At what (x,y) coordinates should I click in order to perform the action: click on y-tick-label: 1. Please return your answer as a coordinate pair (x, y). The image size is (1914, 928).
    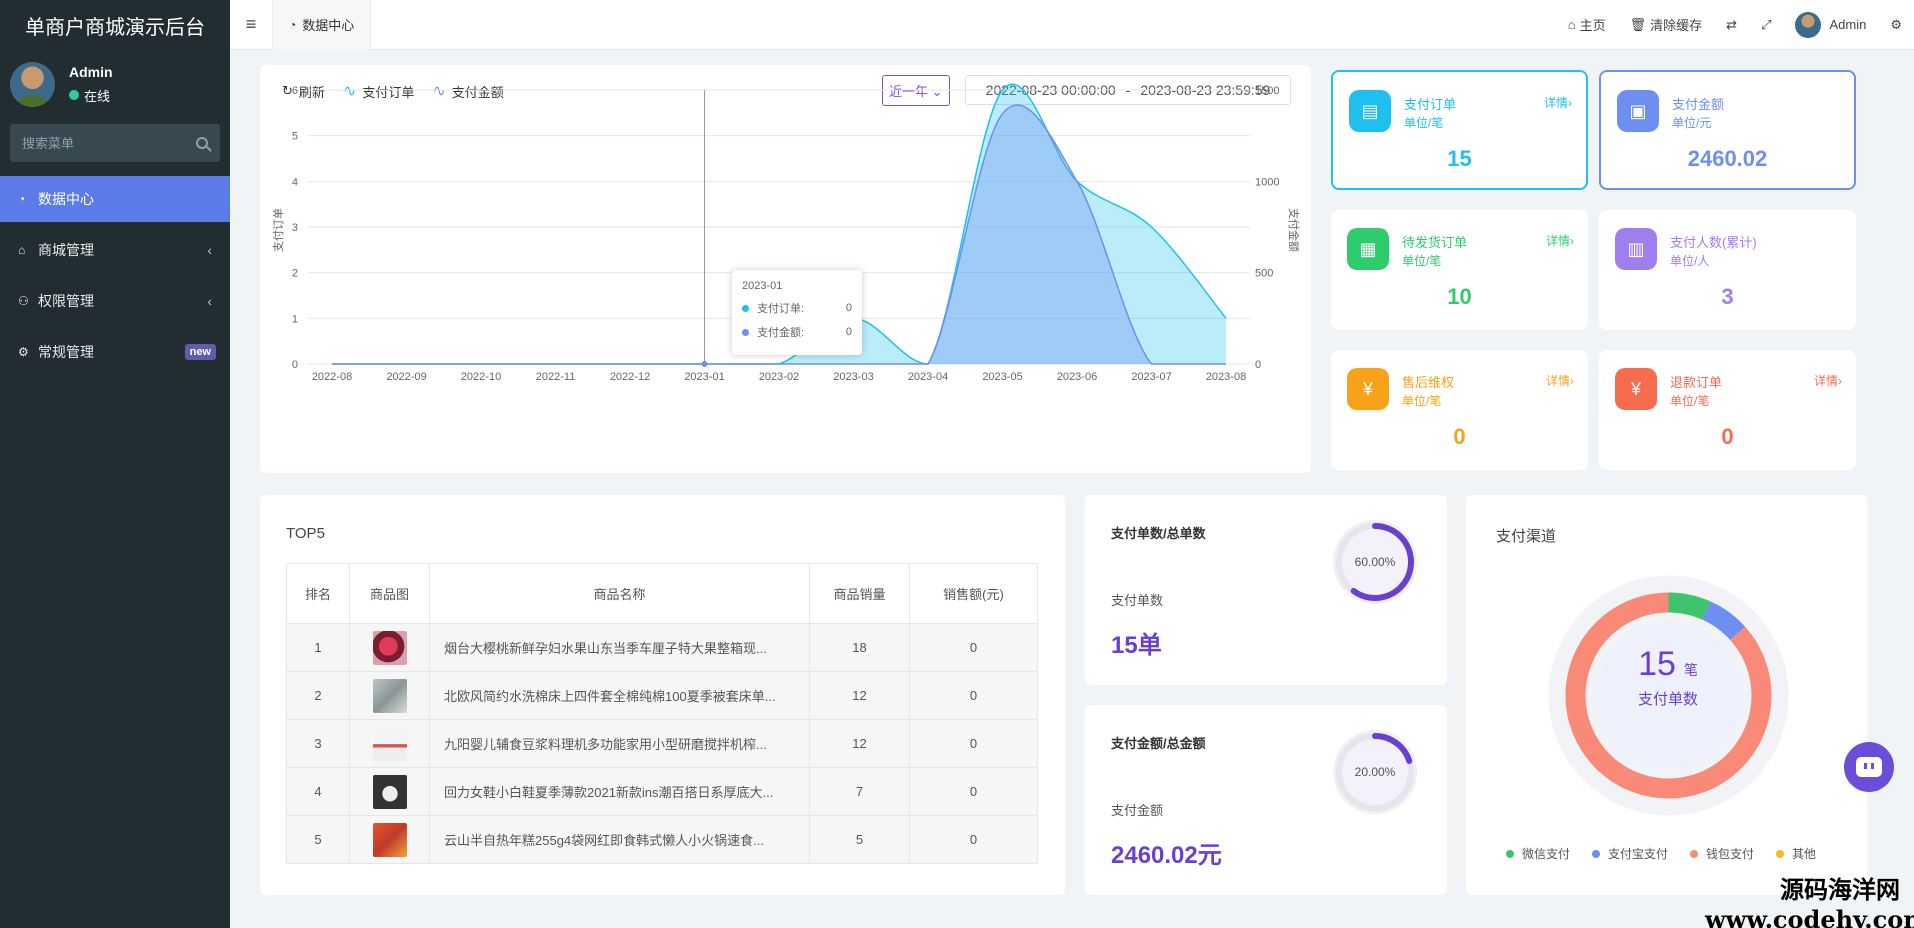
    Looking at the image, I should click on (295, 319).